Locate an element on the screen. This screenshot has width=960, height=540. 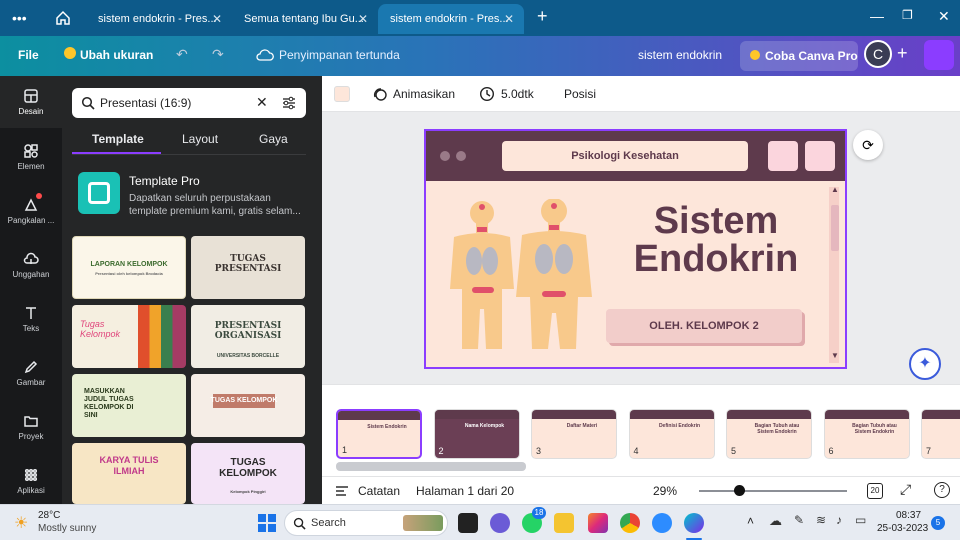
notification-badge: 5 is located at coordinates (938, 523).